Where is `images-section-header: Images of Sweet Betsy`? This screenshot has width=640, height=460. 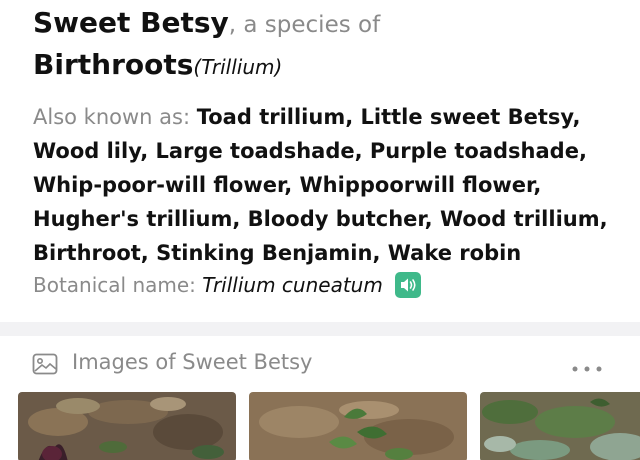
images-section-header: Images of Sweet Betsy is located at coordinates (320, 360).